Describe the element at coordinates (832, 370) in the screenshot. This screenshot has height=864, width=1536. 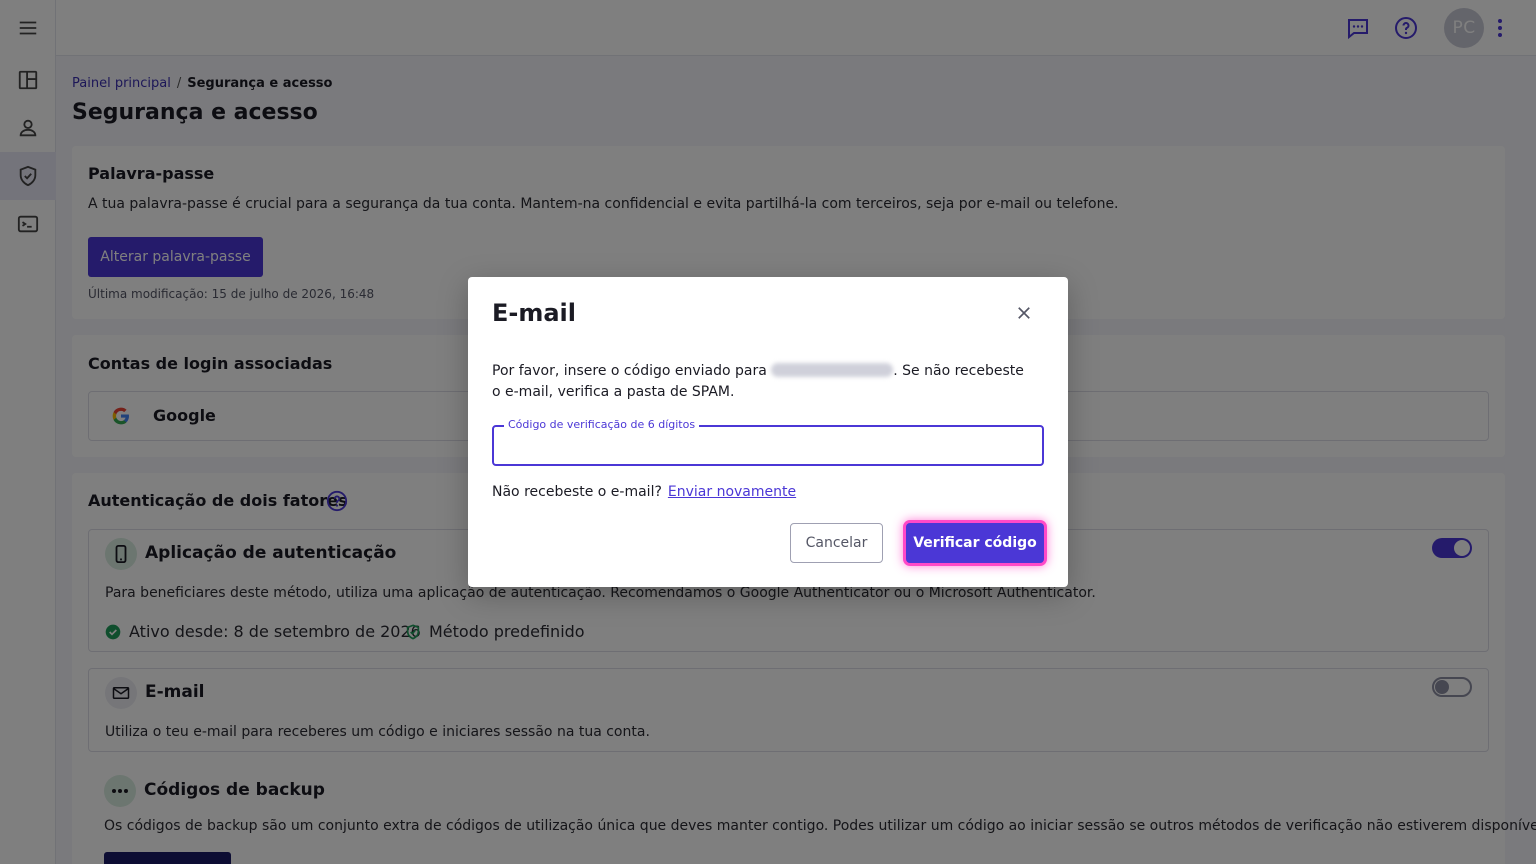
I see `blurred-email-address` at that location.